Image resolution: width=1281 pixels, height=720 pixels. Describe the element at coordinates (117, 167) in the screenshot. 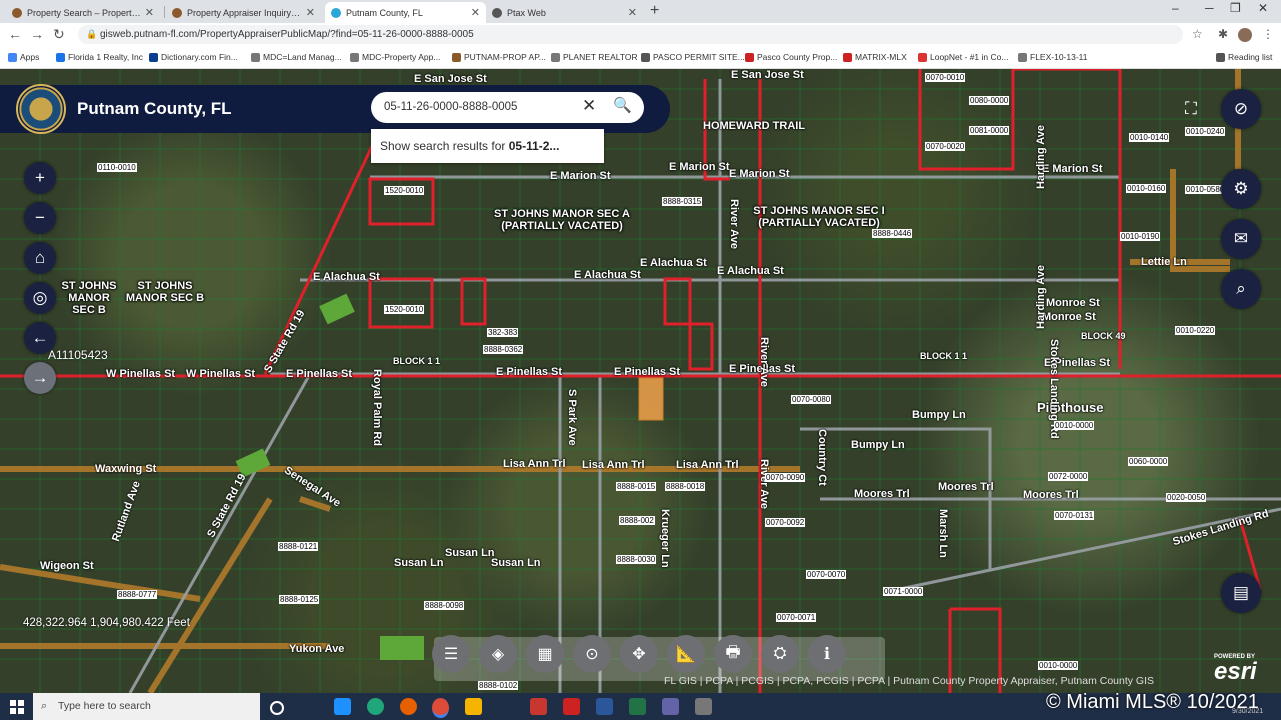

I see `parcel-id-label: 0110-0010` at that location.